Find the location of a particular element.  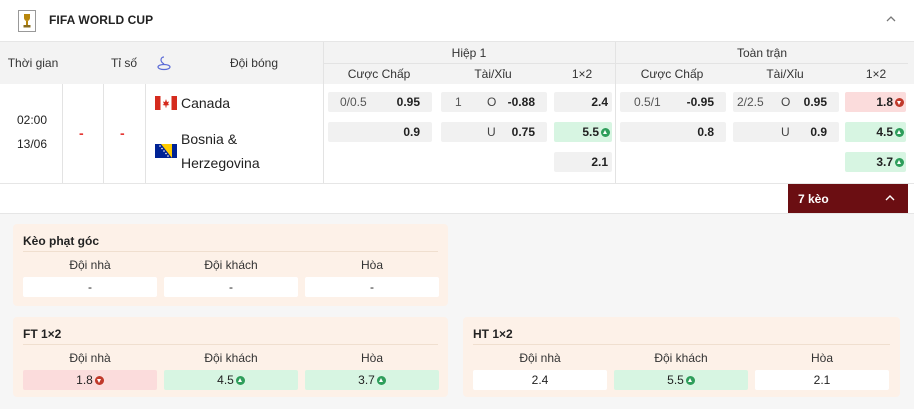

ht-away-value: 5.5 is located at coordinates (681, 380).